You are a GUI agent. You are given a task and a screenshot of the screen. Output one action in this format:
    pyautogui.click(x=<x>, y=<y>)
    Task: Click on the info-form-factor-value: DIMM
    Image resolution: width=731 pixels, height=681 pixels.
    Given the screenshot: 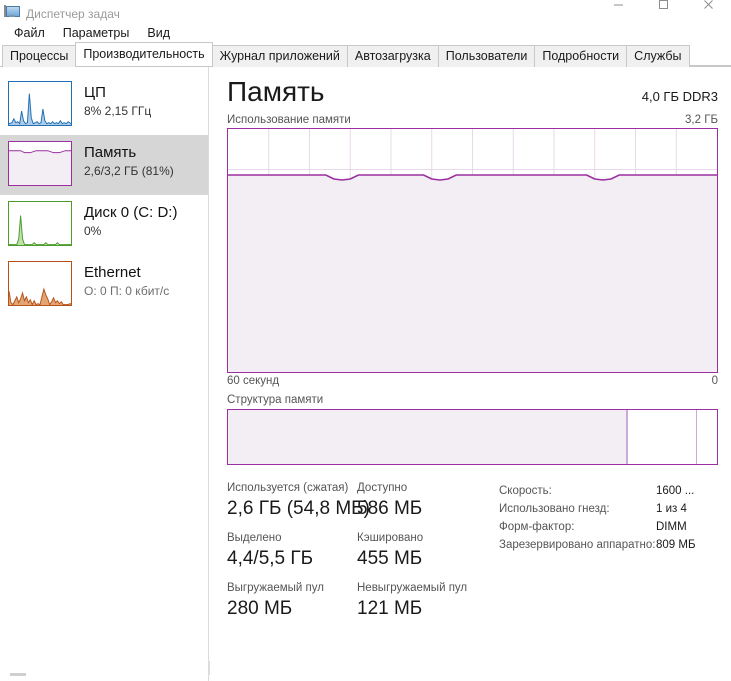 What is the action you would take?
    pyautogui.click(x=671, y=527)
    